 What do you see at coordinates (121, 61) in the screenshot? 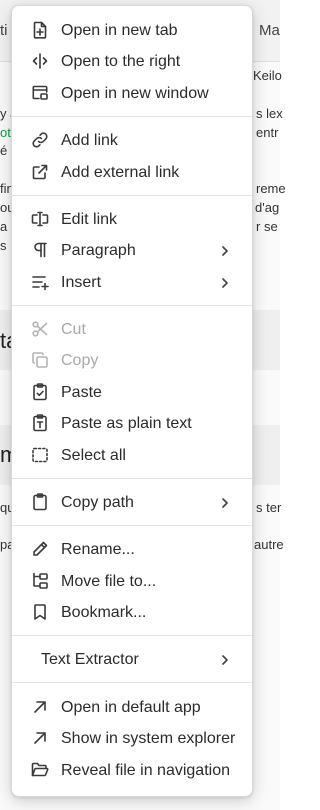
I see `menu-item-label: Open to the right` at bounding box center [121, 61].